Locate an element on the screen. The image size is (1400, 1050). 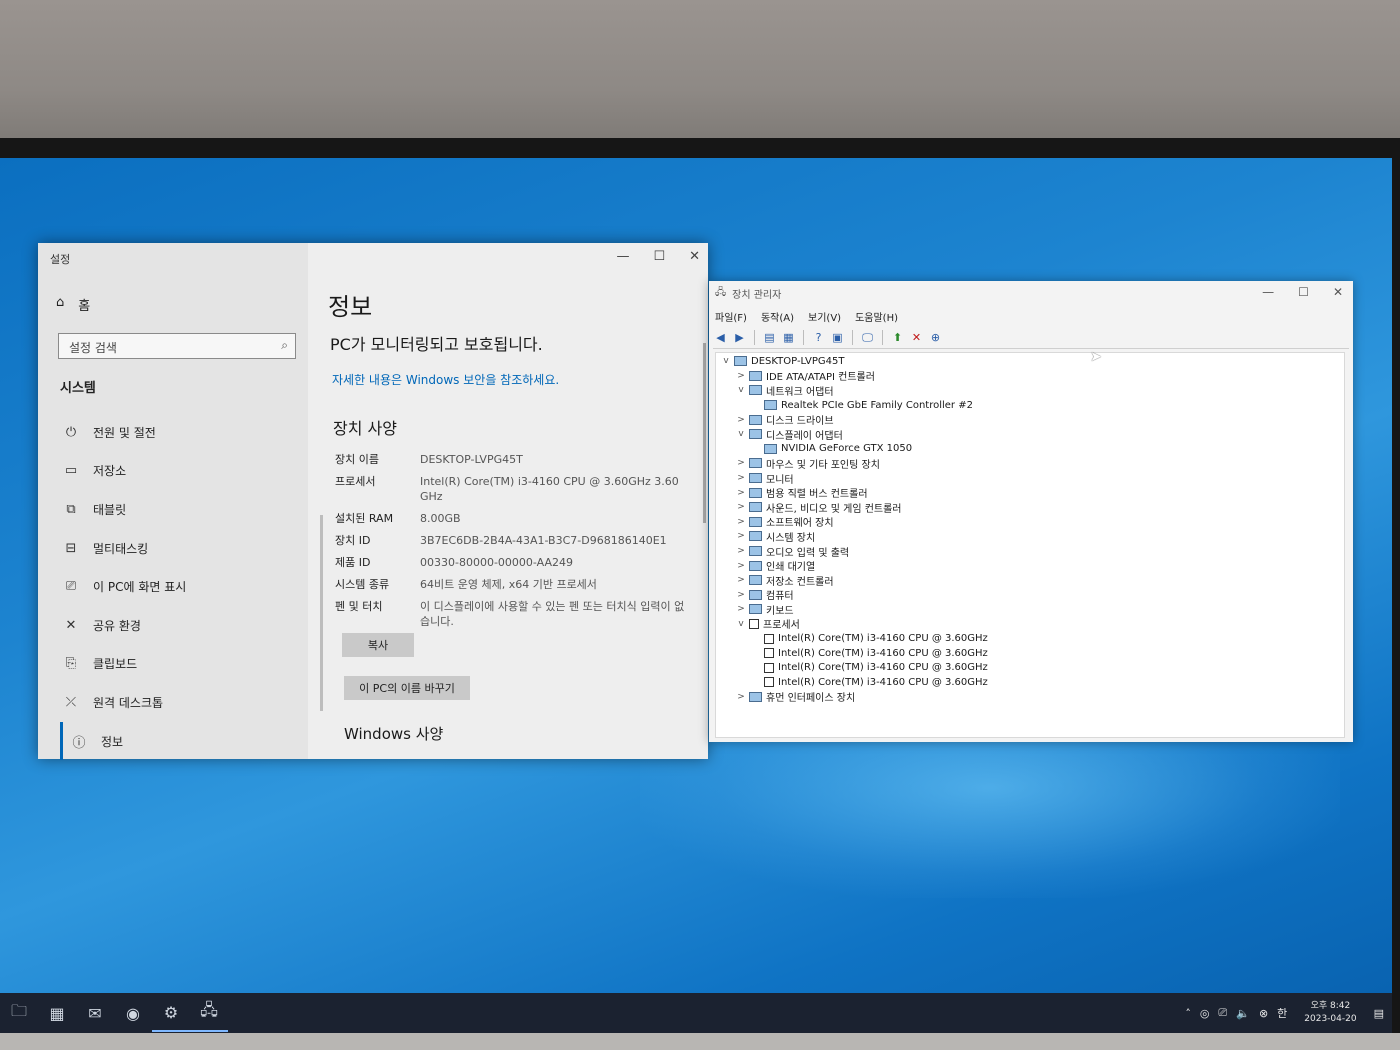
browser-icon: ◉ is located at coordinates (133, 1013).